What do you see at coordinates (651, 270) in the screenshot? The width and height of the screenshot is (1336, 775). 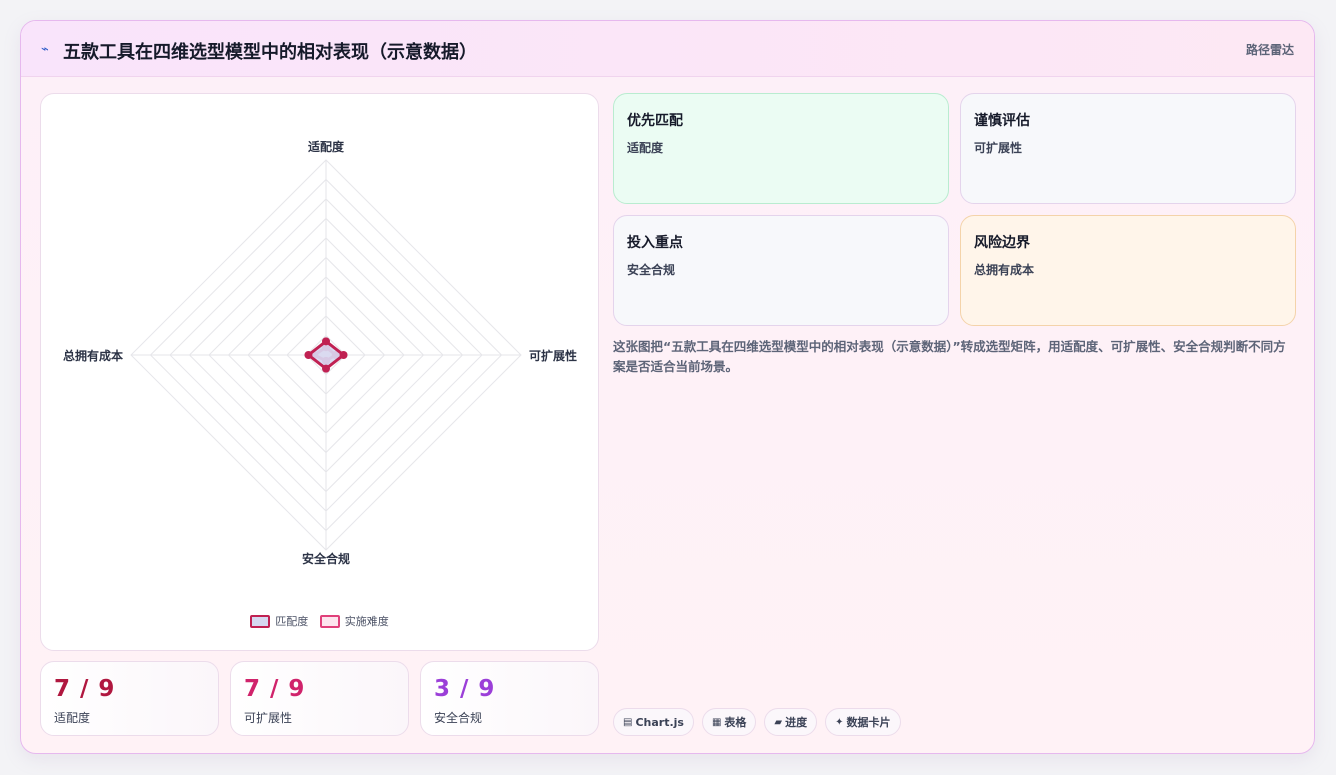 I see `quadrant-subtitle: 安全合规` at bounding box center [651, 270].